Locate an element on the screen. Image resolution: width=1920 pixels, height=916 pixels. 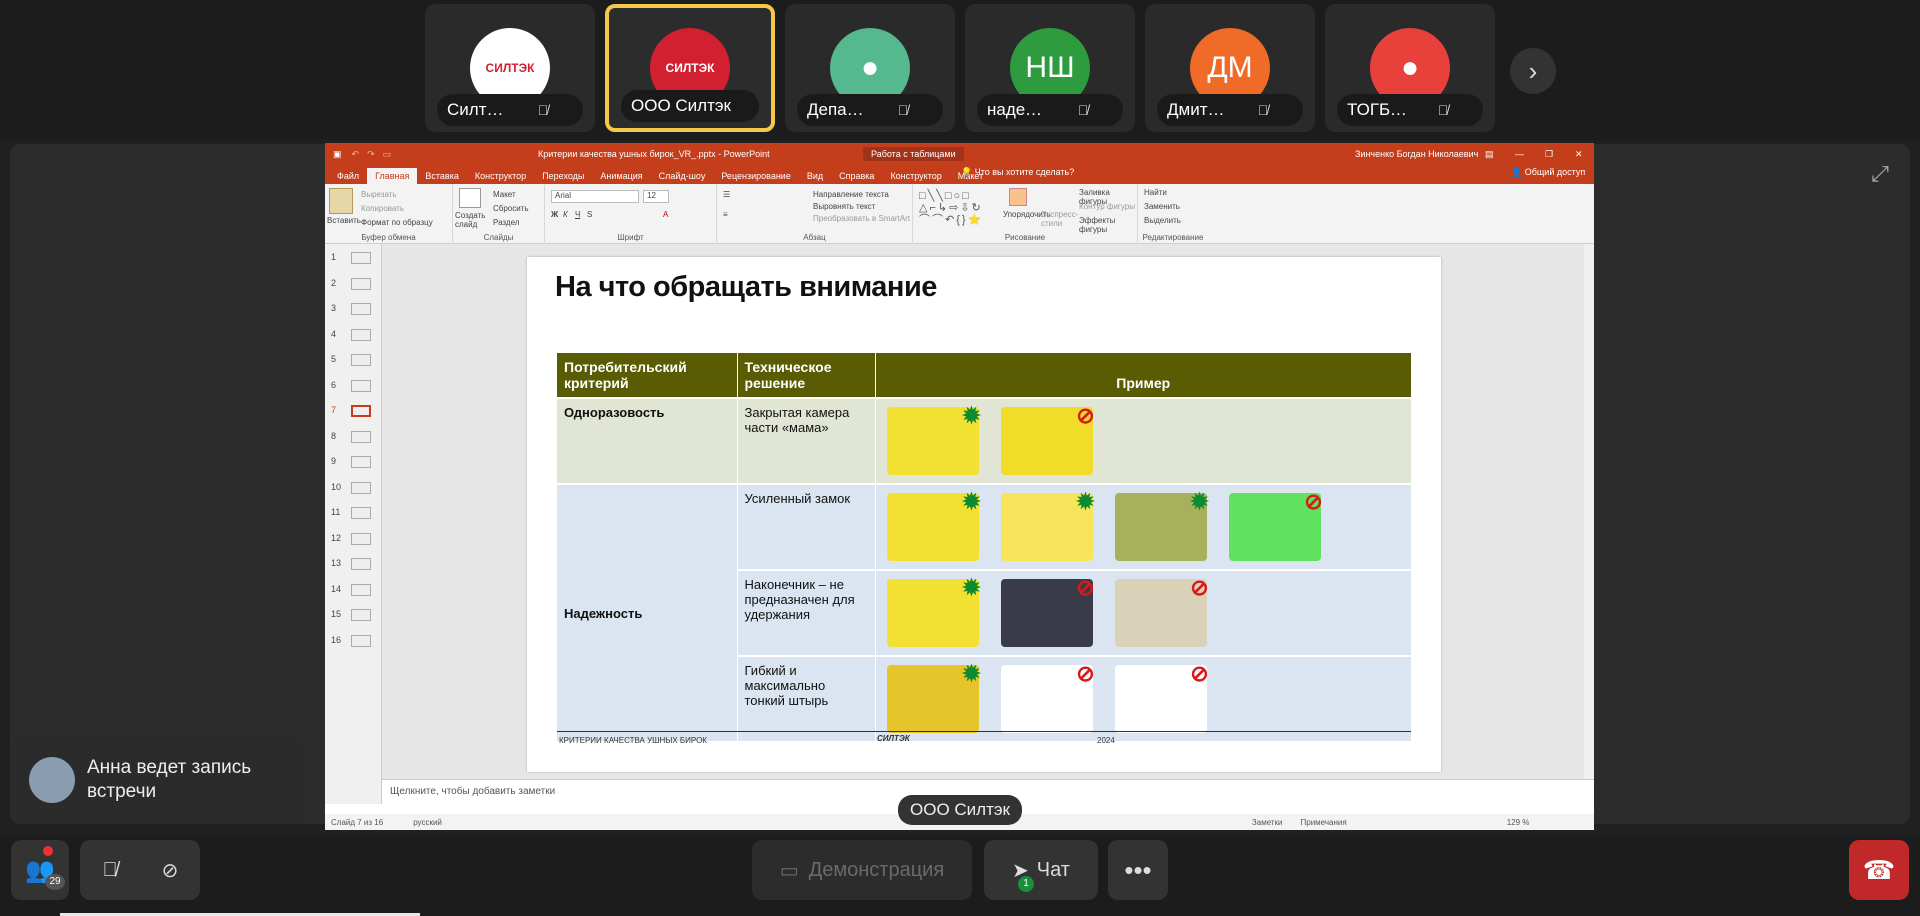
shape-effects-button: Эффекты фигуры is located at coordinates (1108, 225).